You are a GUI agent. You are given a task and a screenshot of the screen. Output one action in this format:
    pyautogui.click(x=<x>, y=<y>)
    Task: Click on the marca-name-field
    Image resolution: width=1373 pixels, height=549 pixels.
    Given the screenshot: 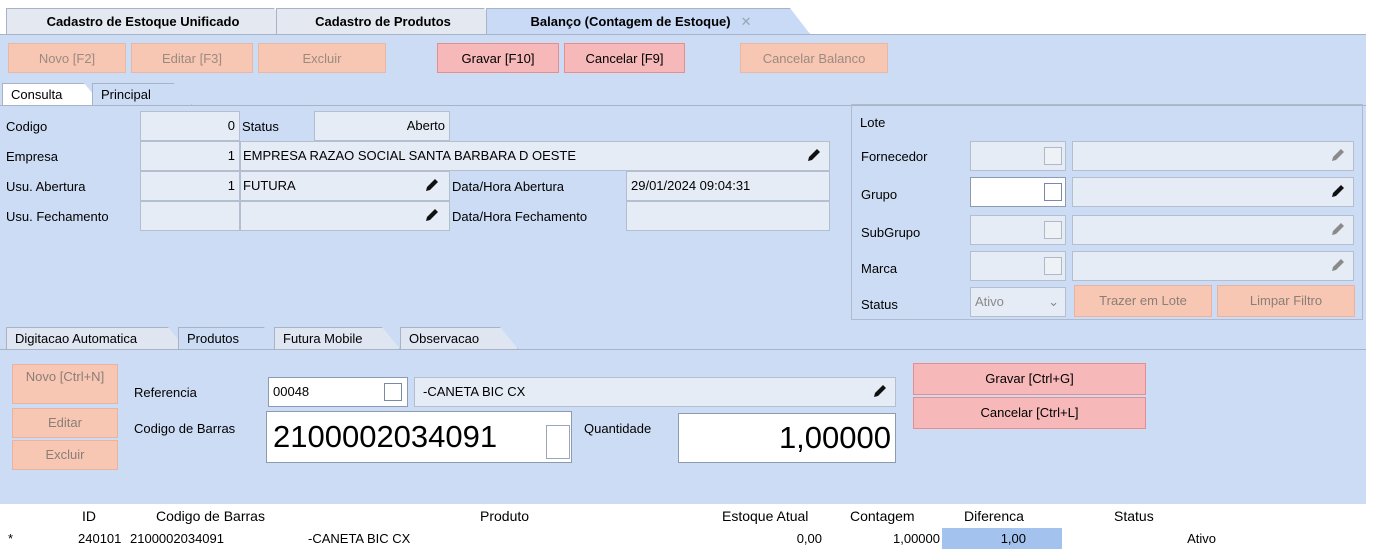 What is the action you would take?
    pyautogui.click(x=1213, y=266)
    